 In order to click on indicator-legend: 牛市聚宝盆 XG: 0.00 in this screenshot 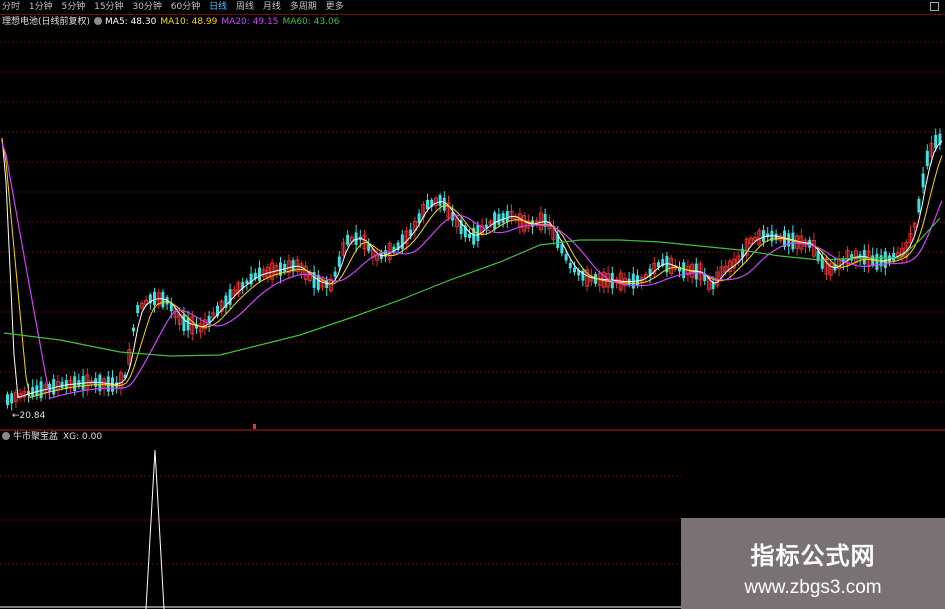, I will do `click(54, 437)`.